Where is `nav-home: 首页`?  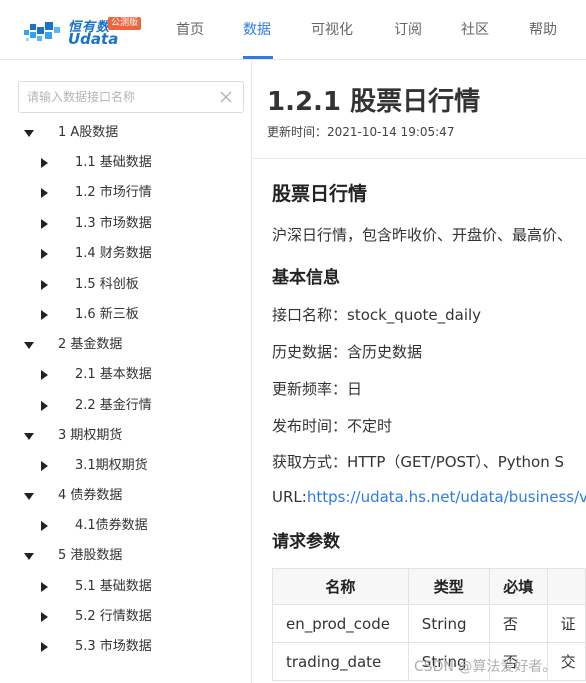
nav-home: 首页 is located at coordinates (190, 30).